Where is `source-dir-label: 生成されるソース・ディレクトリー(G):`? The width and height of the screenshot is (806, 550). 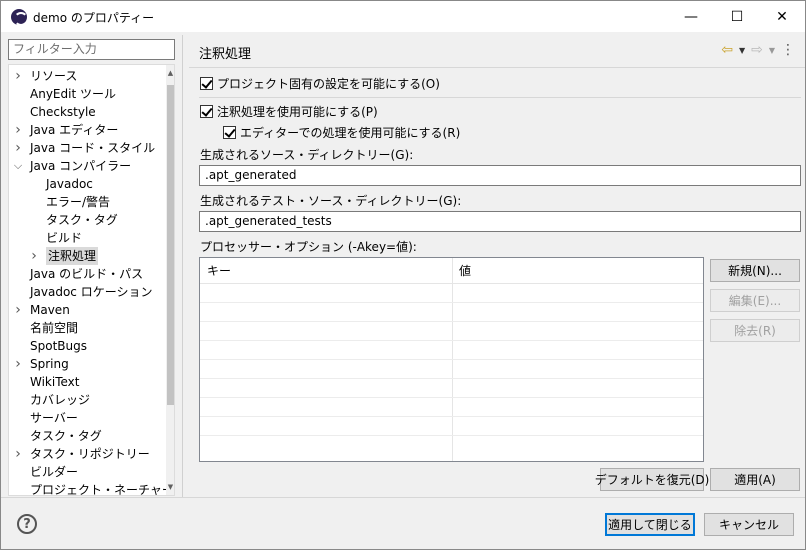
source-dir-label: 生成されるソース・ディレクトリー(G): is located at coordinates (307, 155).